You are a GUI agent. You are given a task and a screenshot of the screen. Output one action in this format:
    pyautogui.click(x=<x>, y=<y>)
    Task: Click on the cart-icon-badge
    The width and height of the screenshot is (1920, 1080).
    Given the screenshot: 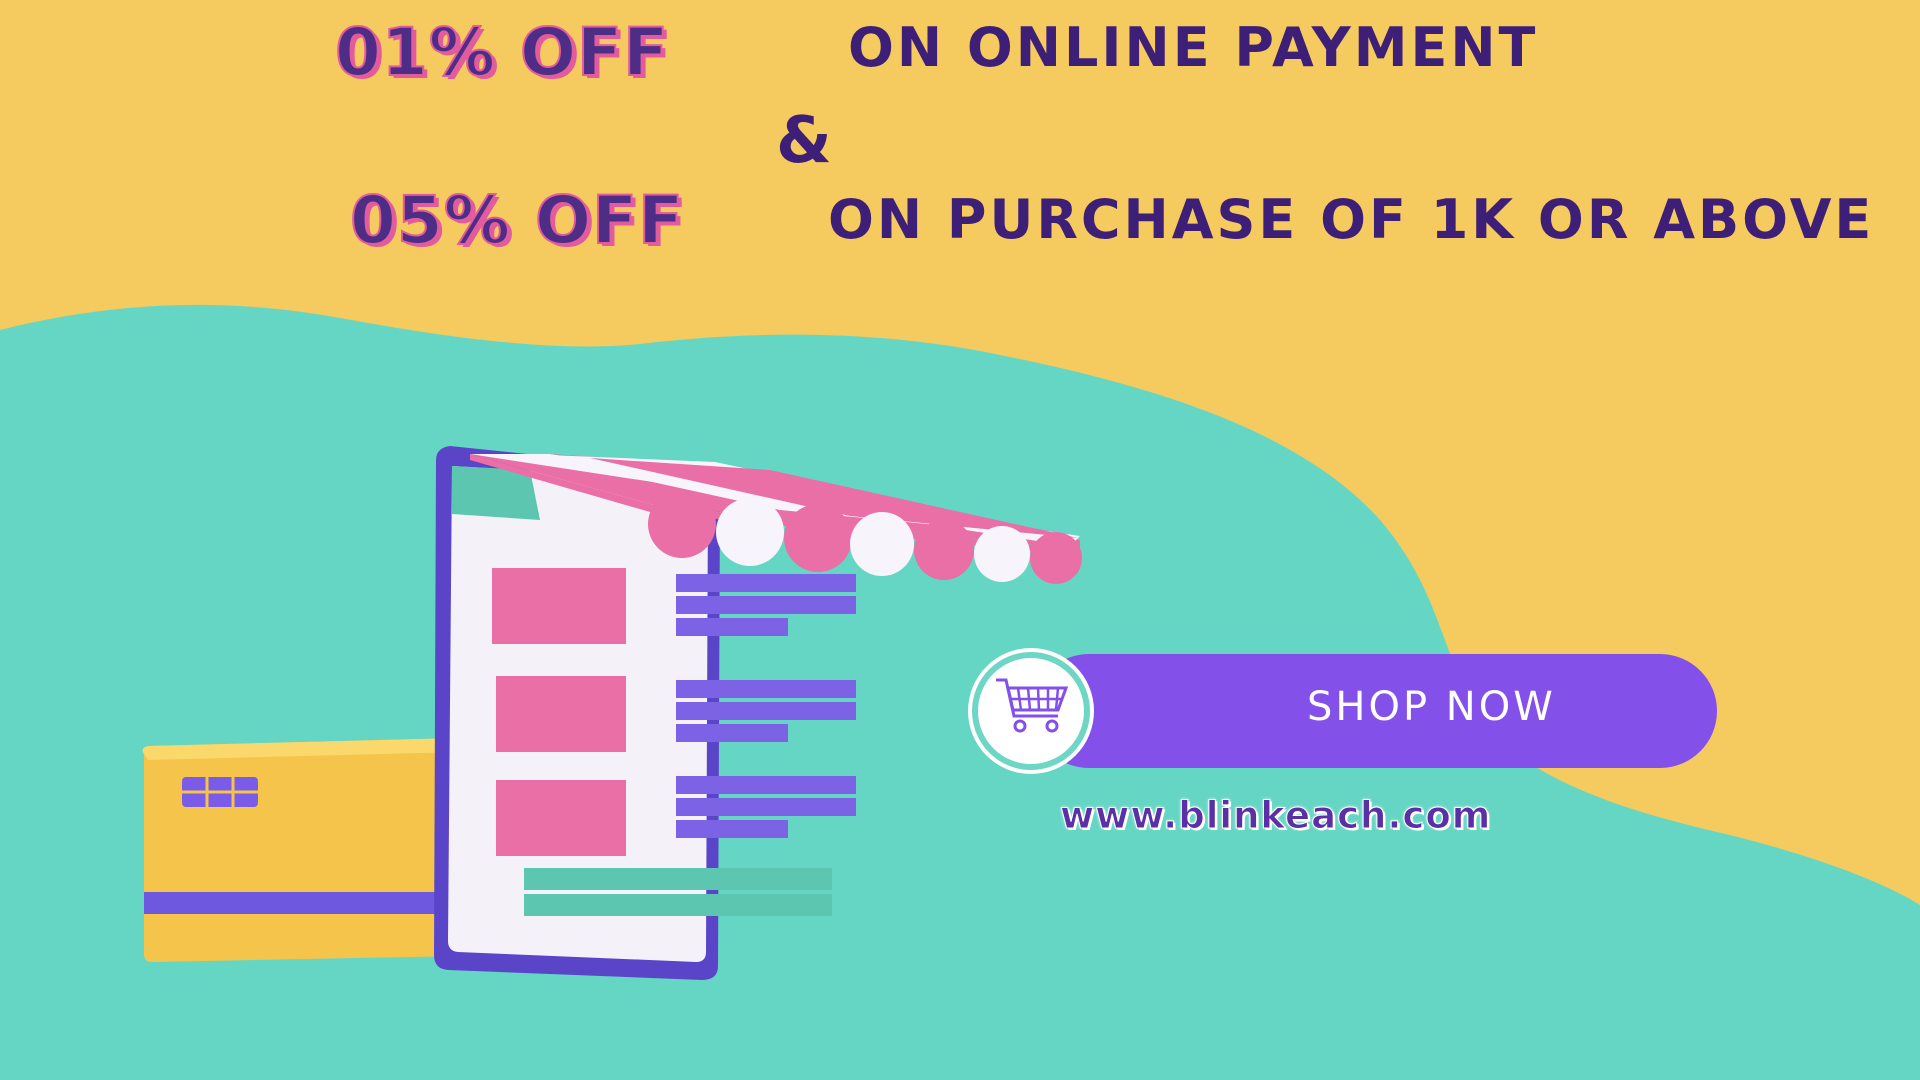 What is the action you would take?
    pyautogui.click(x=1031, y=711)
    